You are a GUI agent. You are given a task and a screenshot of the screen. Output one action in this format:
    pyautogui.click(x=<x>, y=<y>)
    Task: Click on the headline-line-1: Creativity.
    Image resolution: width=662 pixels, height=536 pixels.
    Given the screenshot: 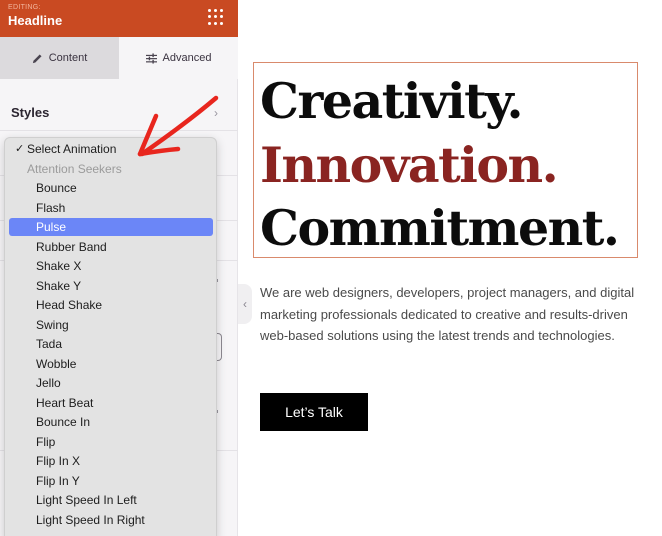 What is the action you would take?
    pyautogui.click(x=392, y=101)
    